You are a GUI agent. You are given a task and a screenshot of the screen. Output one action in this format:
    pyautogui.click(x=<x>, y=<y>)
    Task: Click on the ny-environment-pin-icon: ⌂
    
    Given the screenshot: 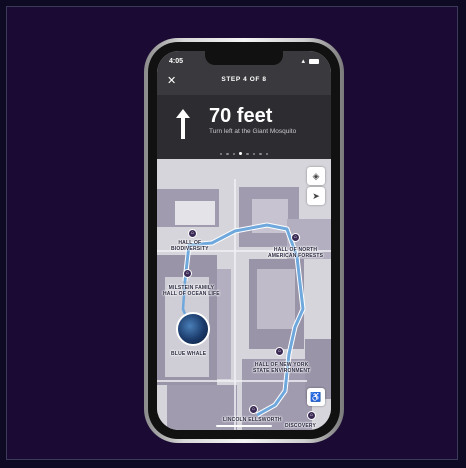 What is the action you would take?
    pyautogui.click(x=279, y=351)
    